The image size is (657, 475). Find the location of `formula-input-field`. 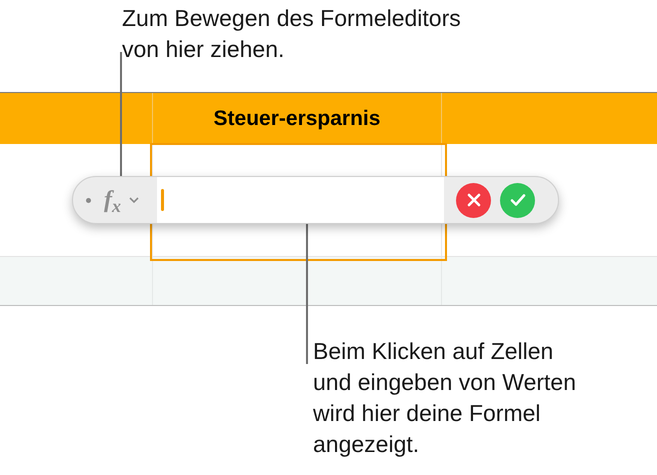

formula-input-field is located at coordinates (300, 200).